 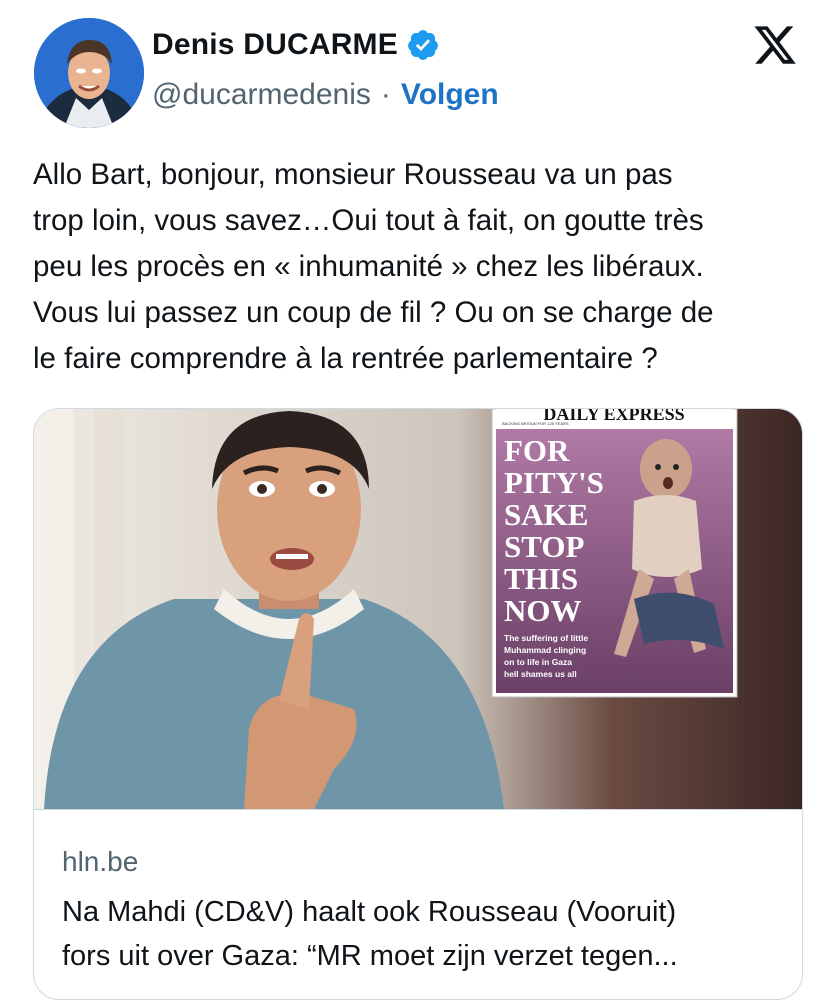 I want to click on follow-button: Volgen, so click(x=450, y=95).